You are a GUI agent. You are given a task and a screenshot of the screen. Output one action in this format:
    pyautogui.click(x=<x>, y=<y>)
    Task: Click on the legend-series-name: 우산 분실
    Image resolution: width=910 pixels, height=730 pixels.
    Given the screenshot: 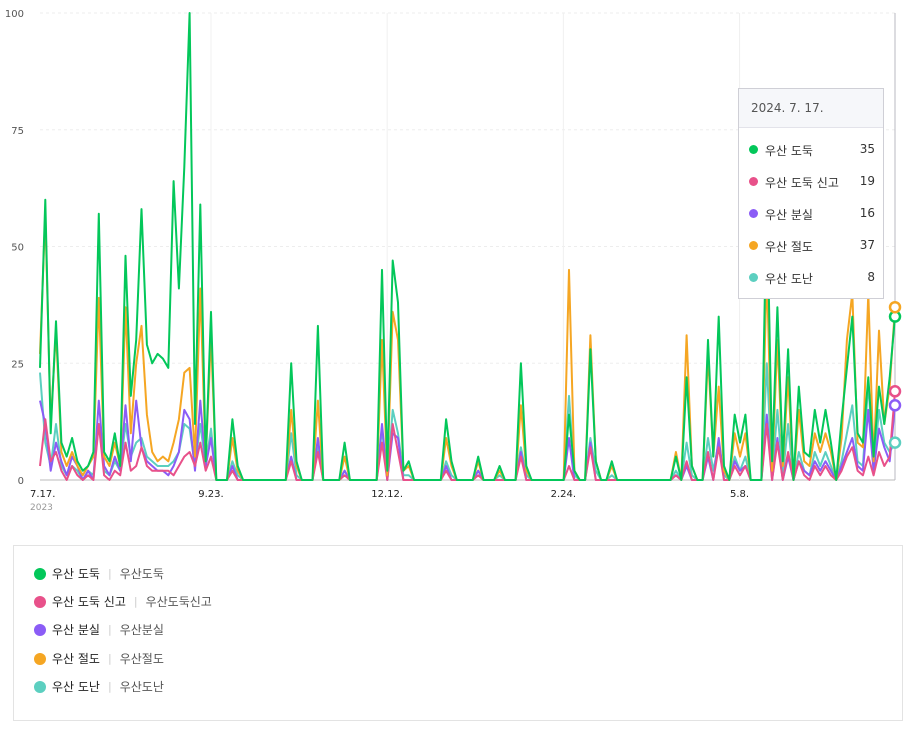 What is the action you would take?
    pyautogui.click(x=76, y=630)
    